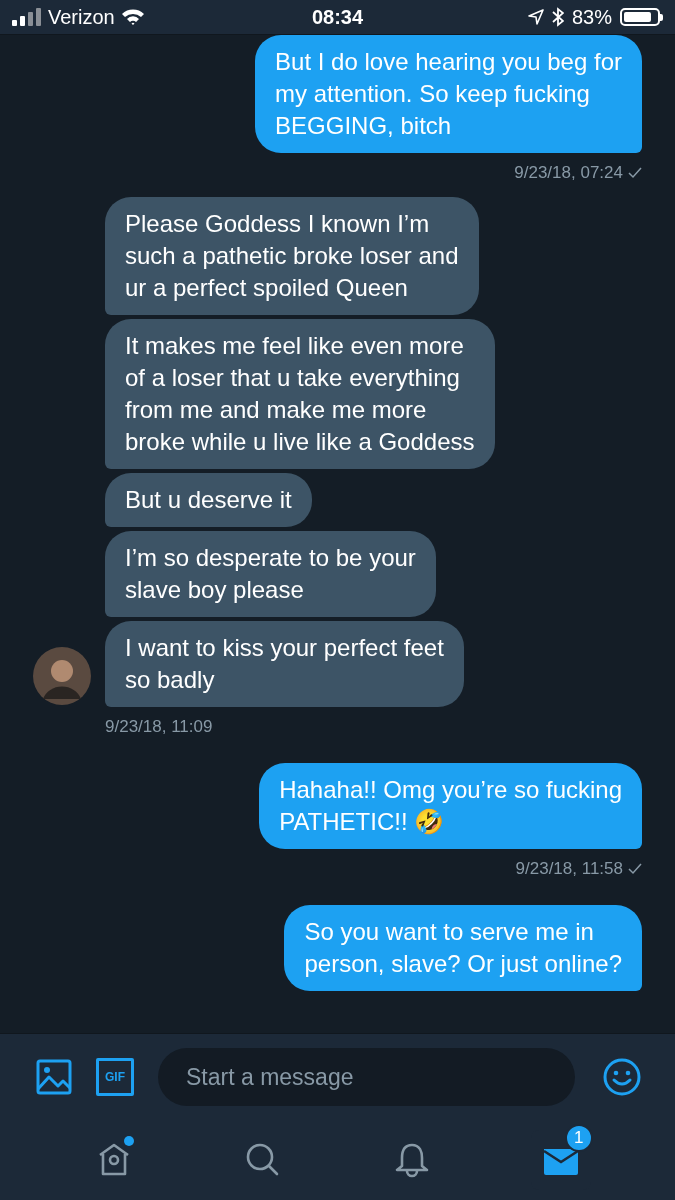 Image resolution: width=675 pixels, height=1200 pixels. What do you see at coordinates (62, 676) in the screenshot?
I see `avatar` at bounding box center [62, 676].